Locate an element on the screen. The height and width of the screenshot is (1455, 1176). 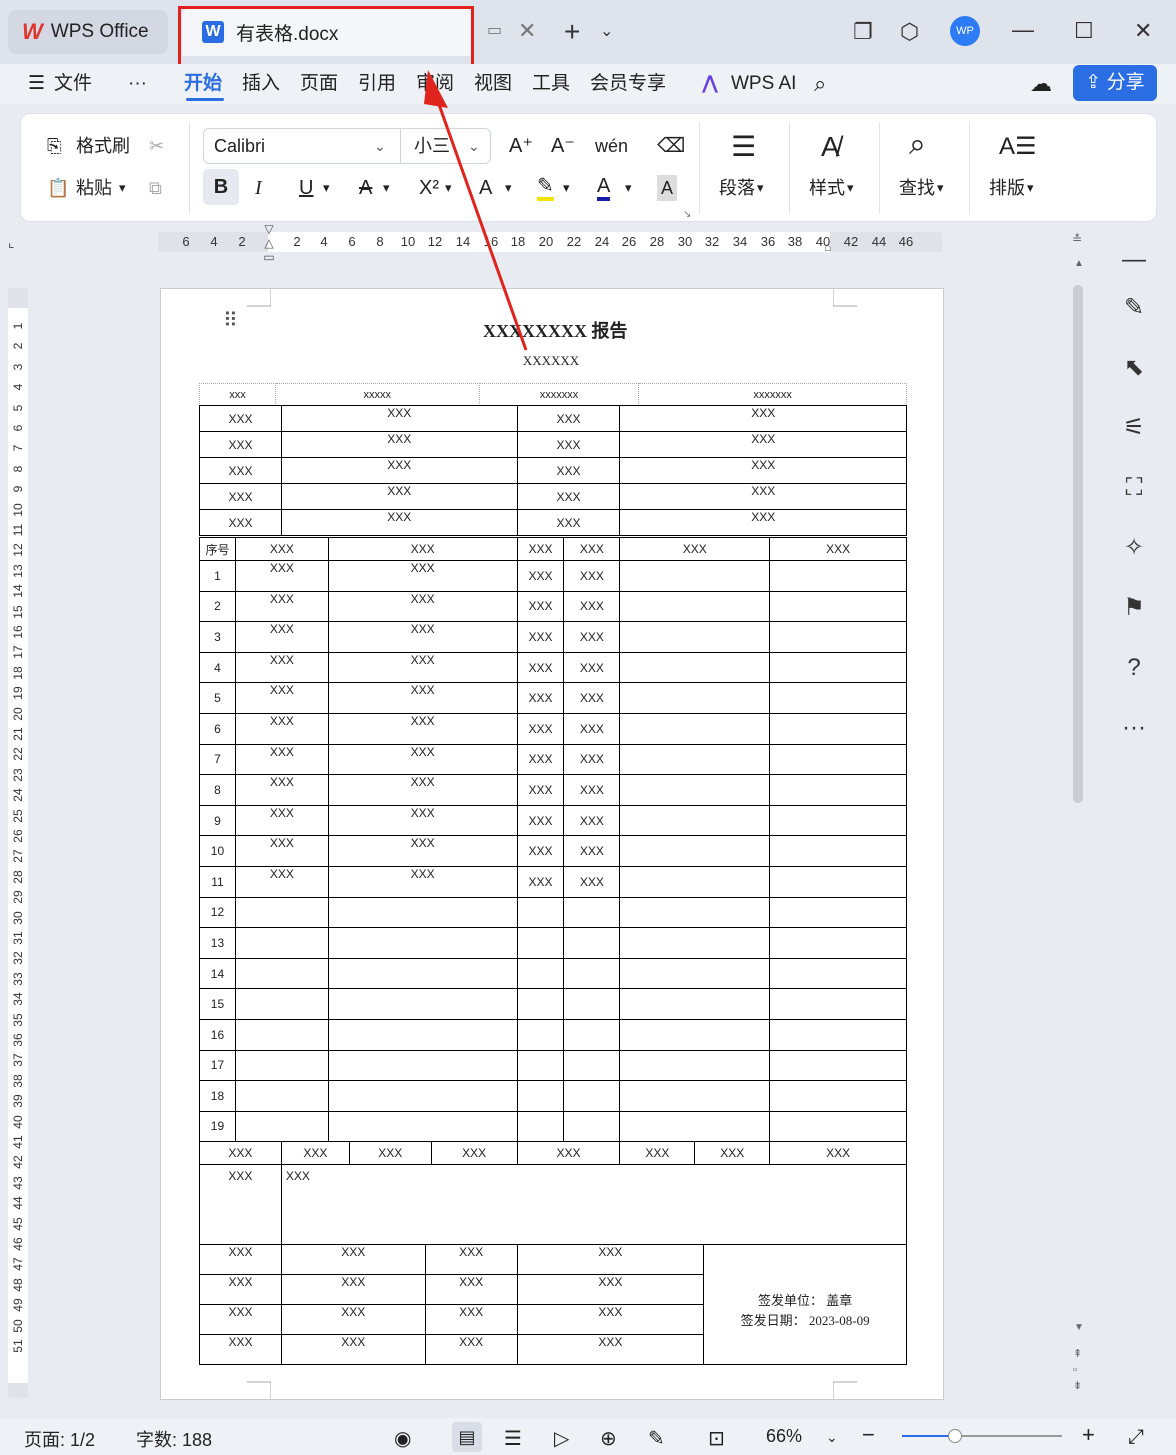
tab-view: 视图 is located at coordinates (493, 84).